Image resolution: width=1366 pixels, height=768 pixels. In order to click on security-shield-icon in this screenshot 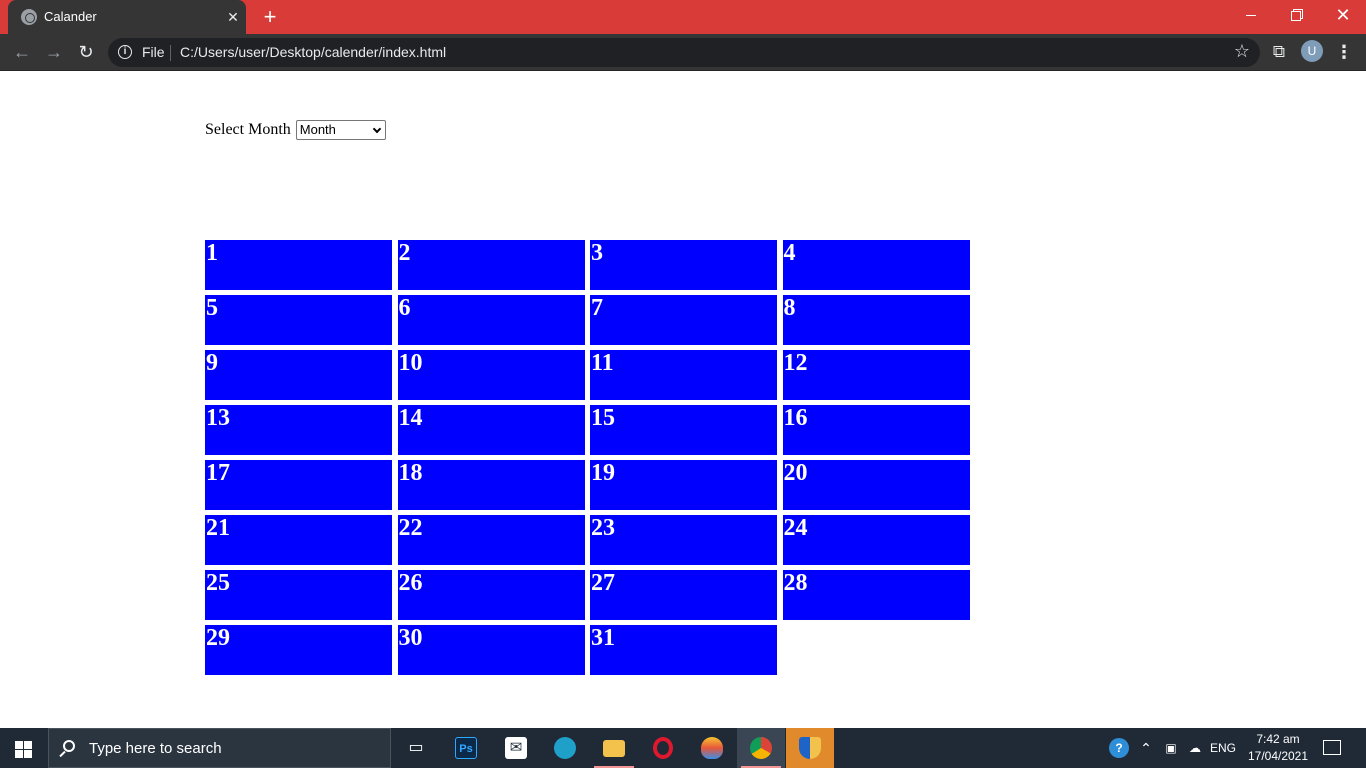, I will do `click(810, 748)`.